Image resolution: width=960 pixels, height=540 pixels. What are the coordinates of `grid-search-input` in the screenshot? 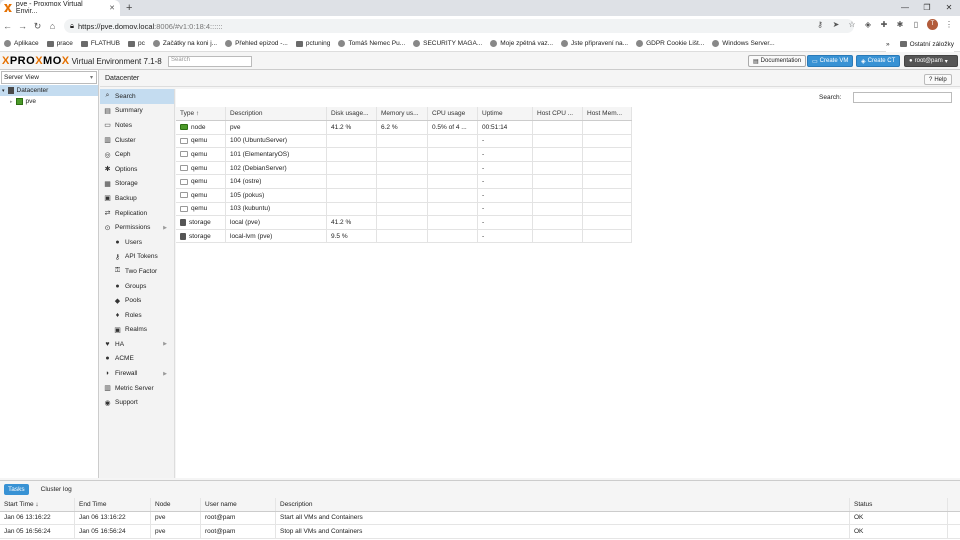 It's located at (902, 97).